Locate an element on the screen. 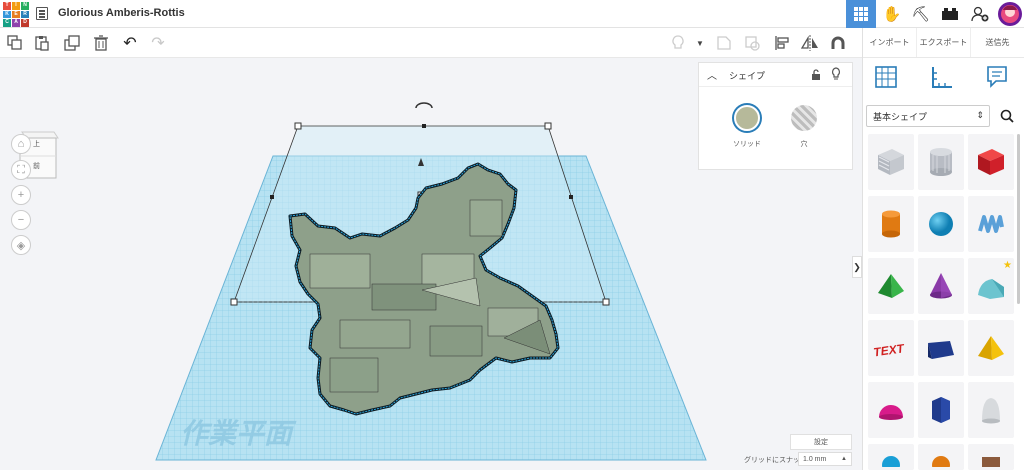 The width and height of the screenshot is (1024, 470). design-title: Glorious Amberis-Rottis is located at coordinates (121, 13).